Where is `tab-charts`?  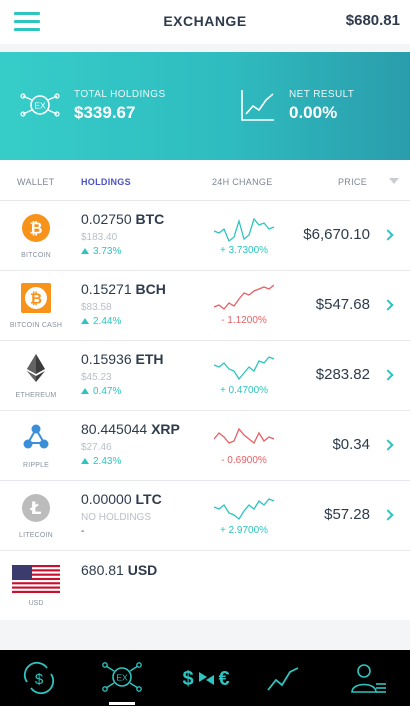
tab-charts is located at coordinates (284, 678).